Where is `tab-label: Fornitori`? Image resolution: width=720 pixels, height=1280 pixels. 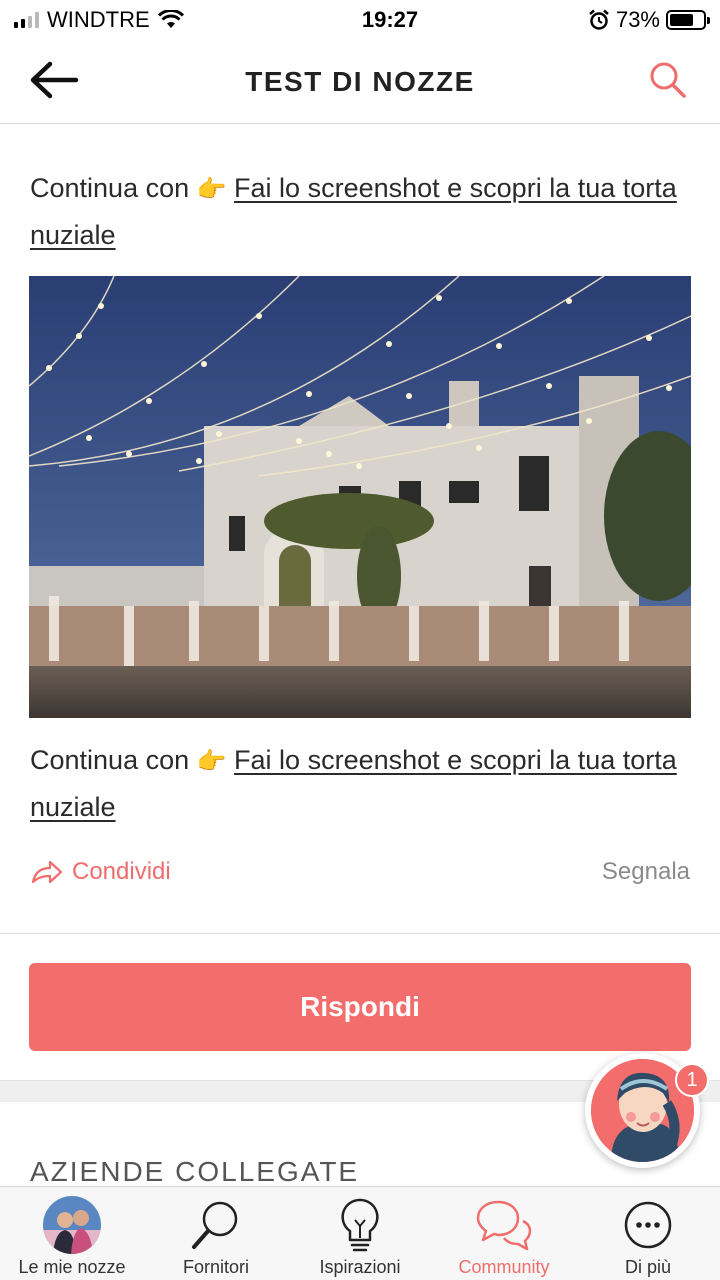 tab-label: Fornitori is located at coordinates (215, 1267).